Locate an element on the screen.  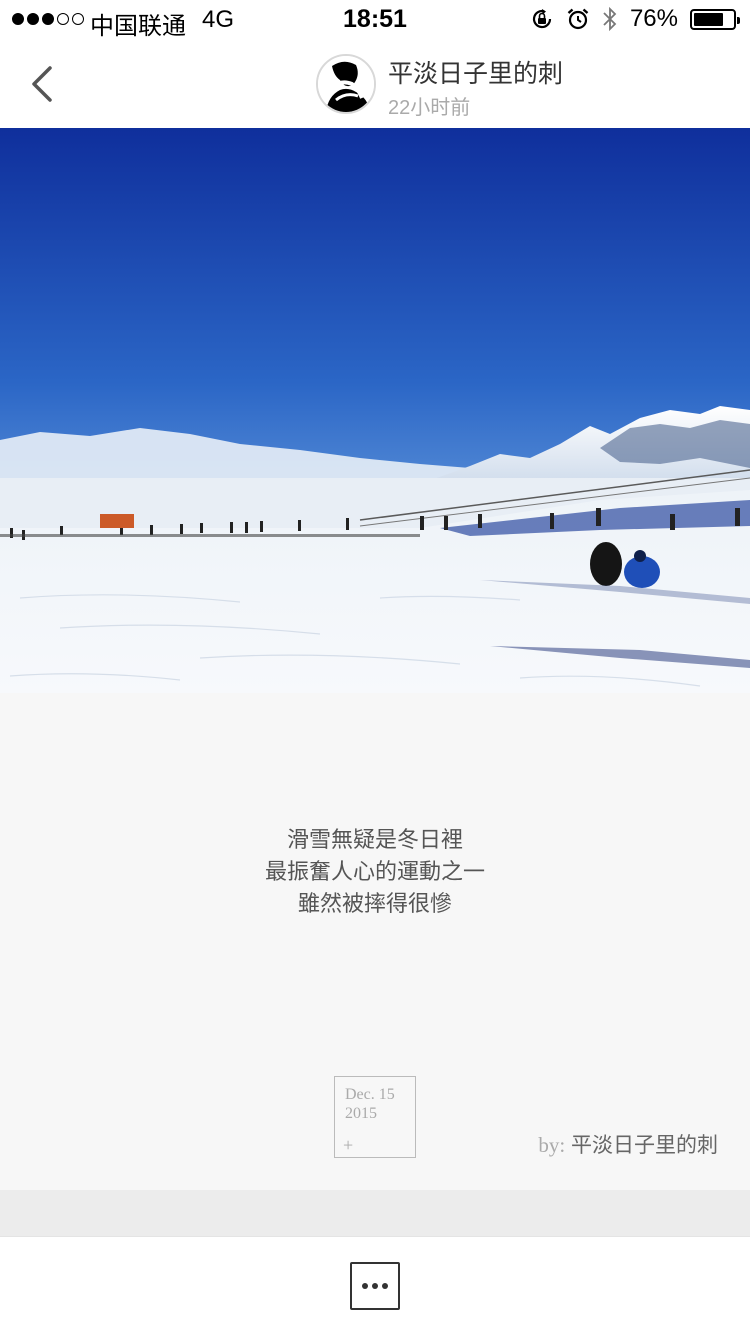
separator-band is located at coordinates (375, 1213).